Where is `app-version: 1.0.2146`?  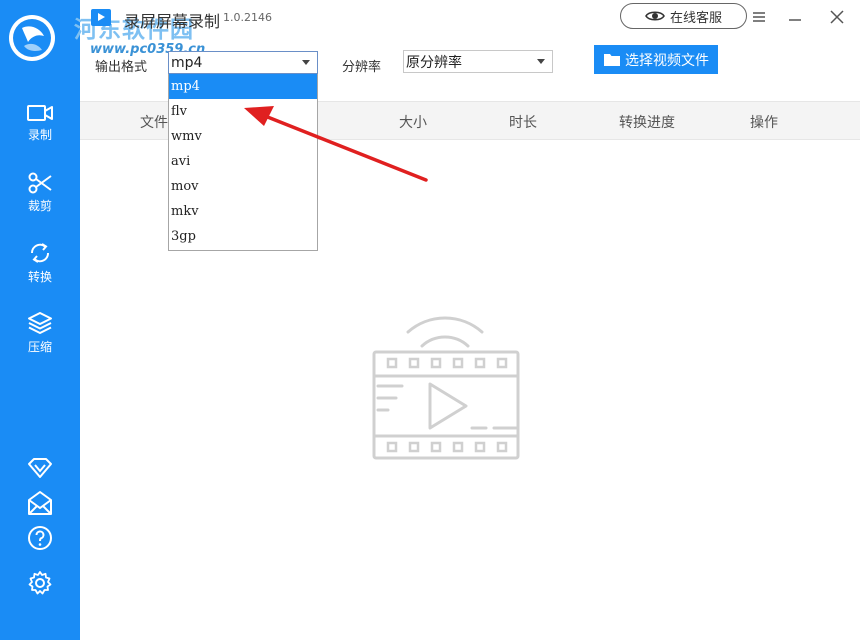
app-version: 1.0.2146 is located at coordinates (247, 17).